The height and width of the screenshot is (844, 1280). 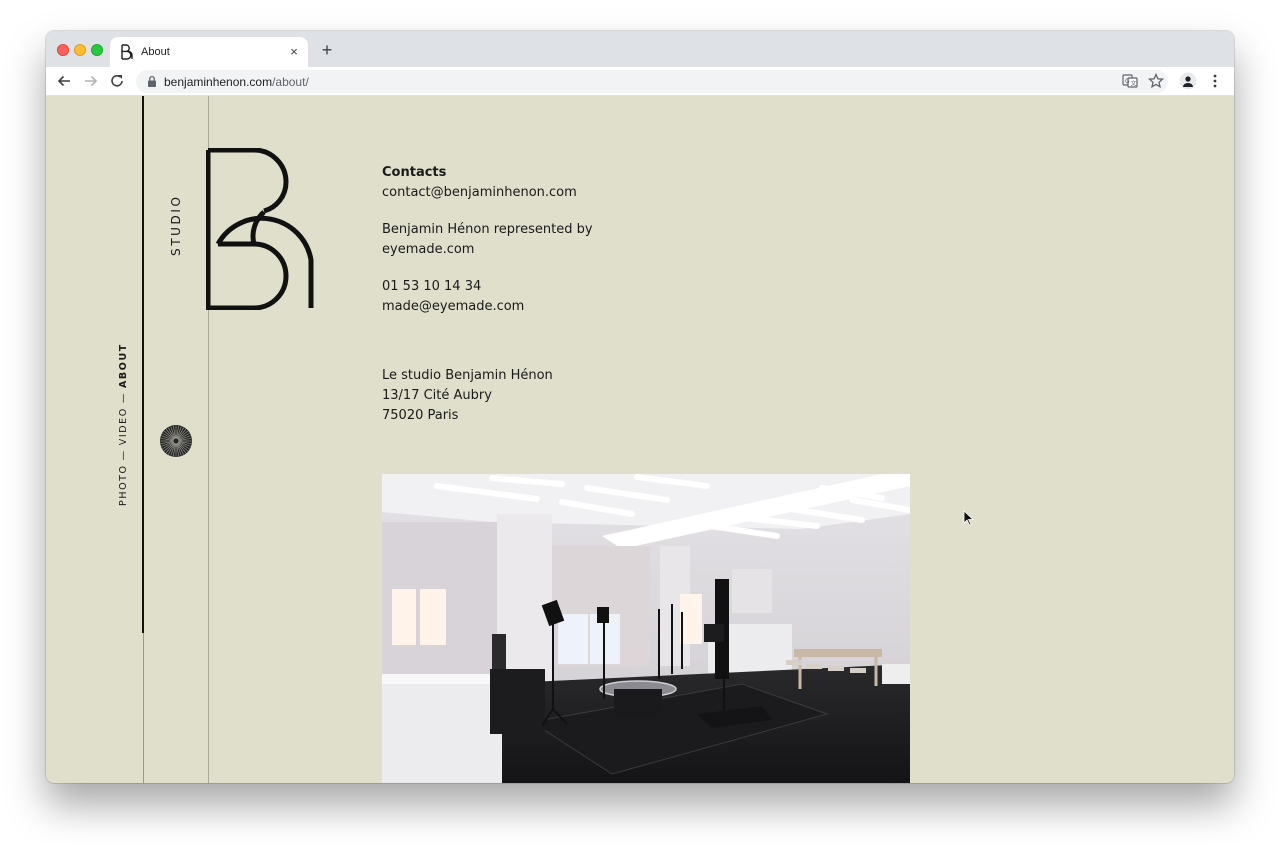 What do you see at coordinates (432, 286) in the screenshot?
I see `agency-phone: 01 53 10 14 34` at bounding box center [432, 286].